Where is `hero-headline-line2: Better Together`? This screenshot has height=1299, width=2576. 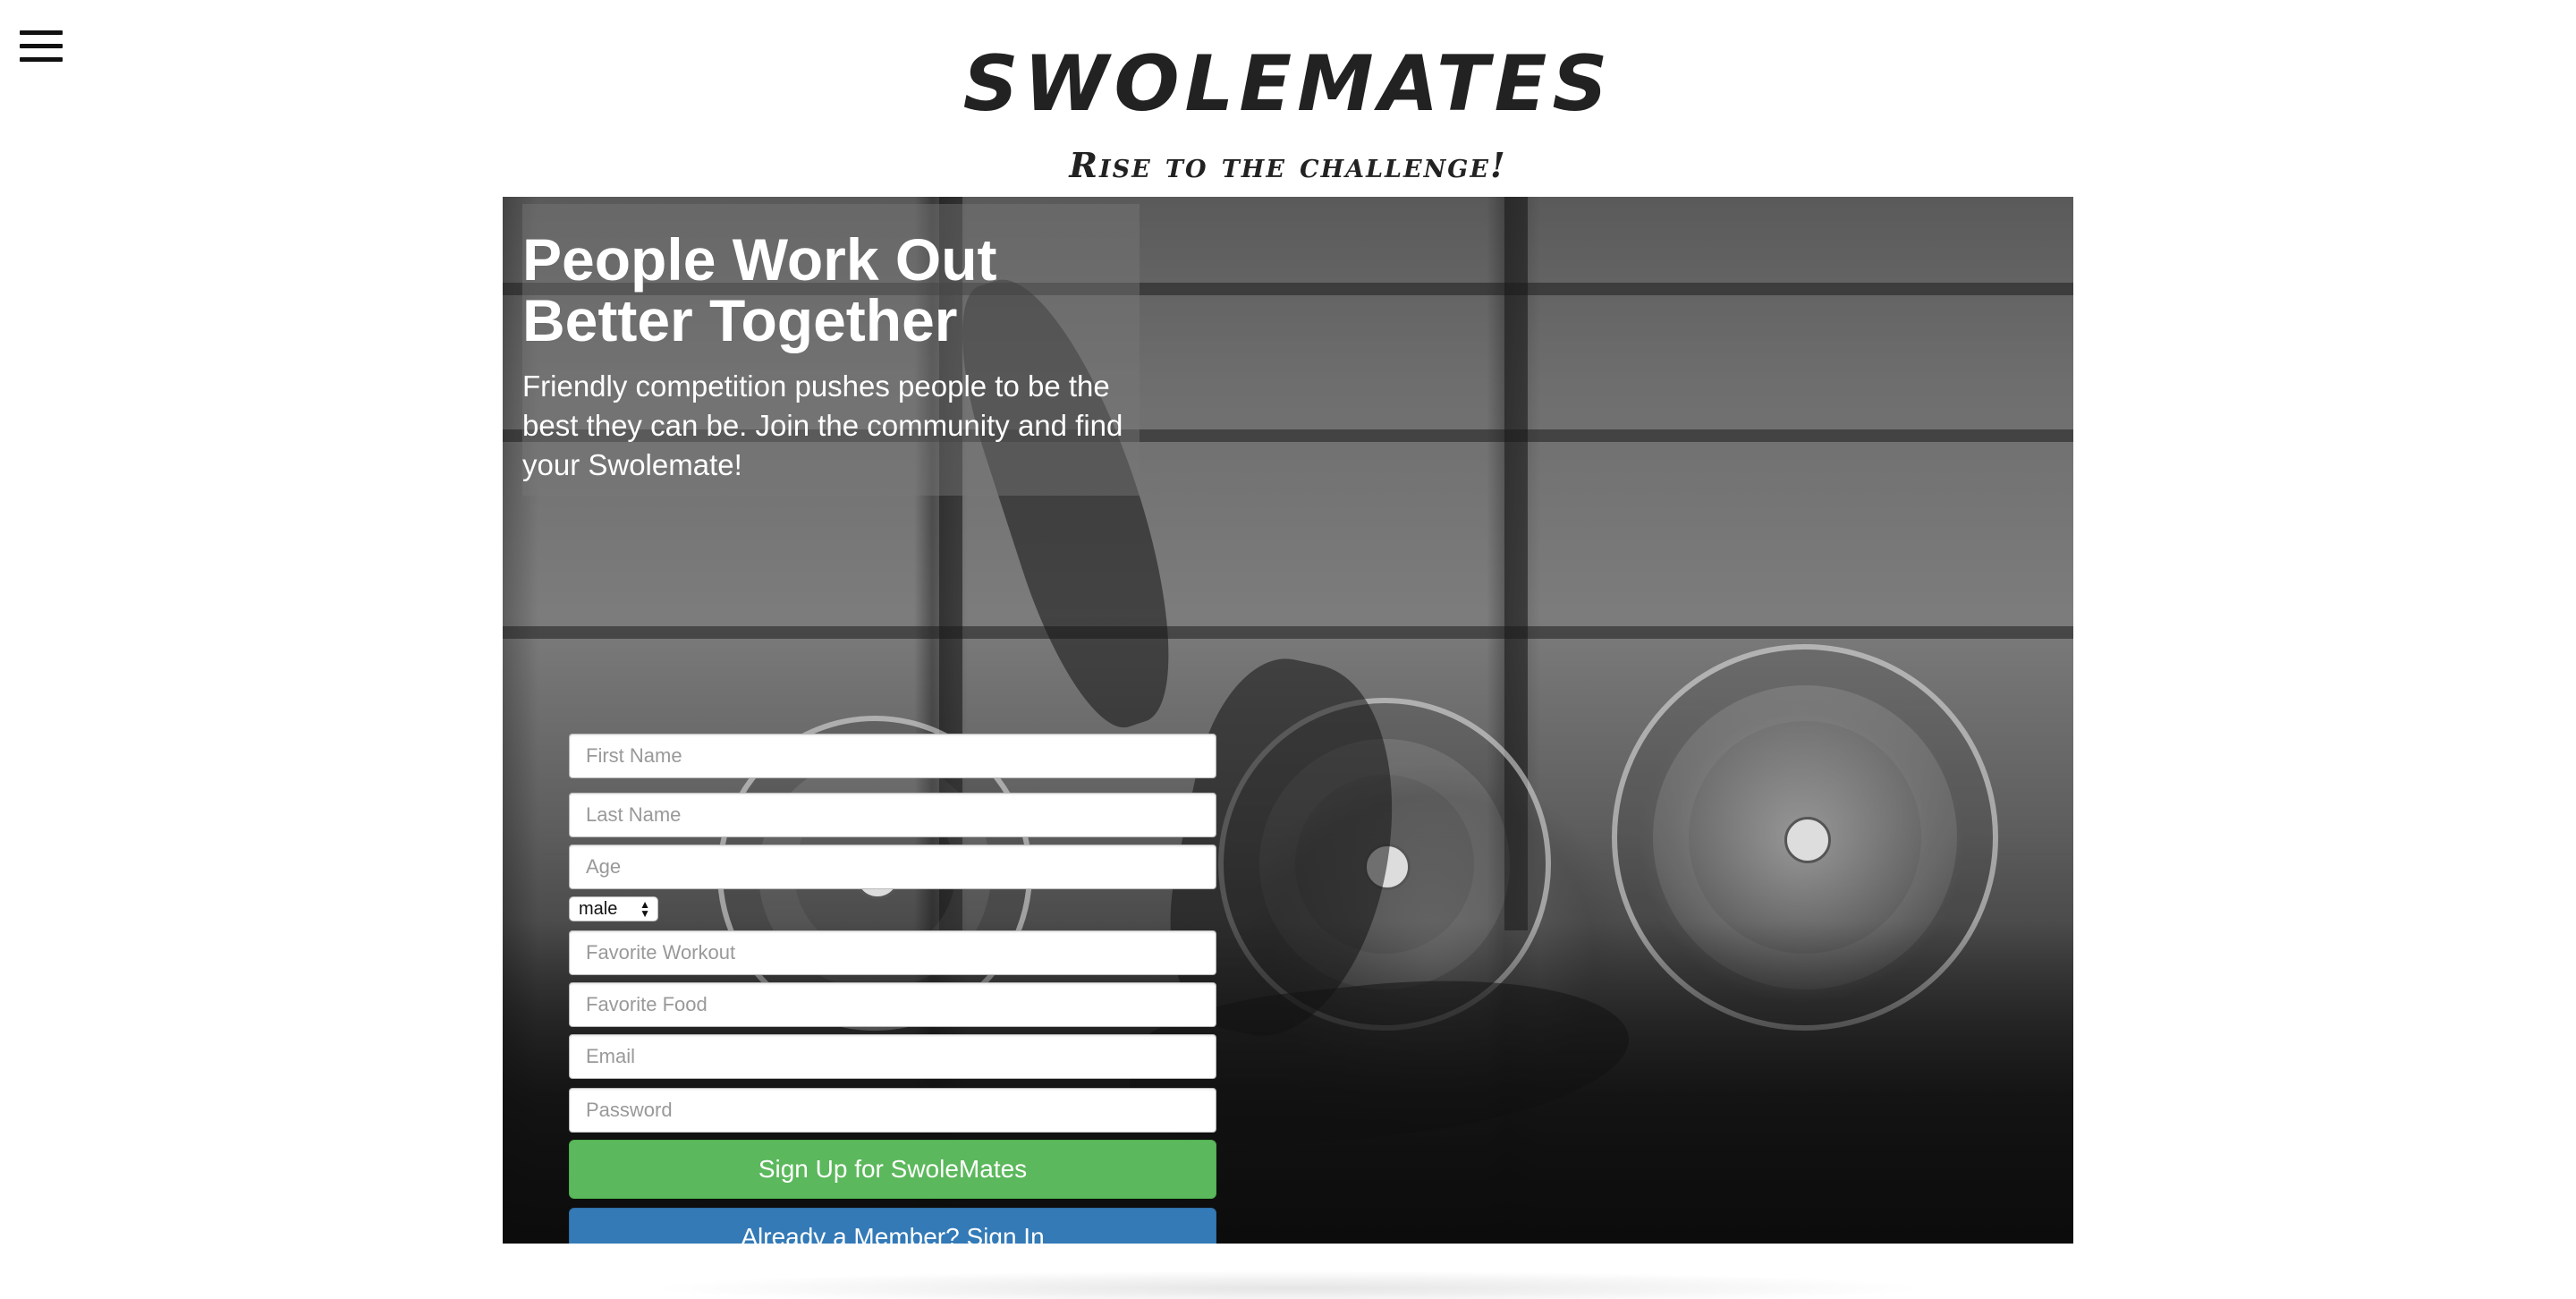 hero-headline-line2: Better Together is located at coordinates (740, 320).